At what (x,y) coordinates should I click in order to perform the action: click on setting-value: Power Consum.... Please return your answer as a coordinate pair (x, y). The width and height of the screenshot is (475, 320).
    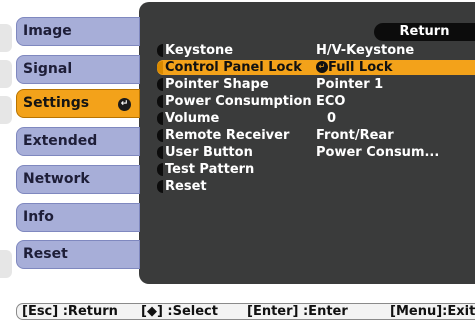
    Looking at the image, I should click on (378, 152).